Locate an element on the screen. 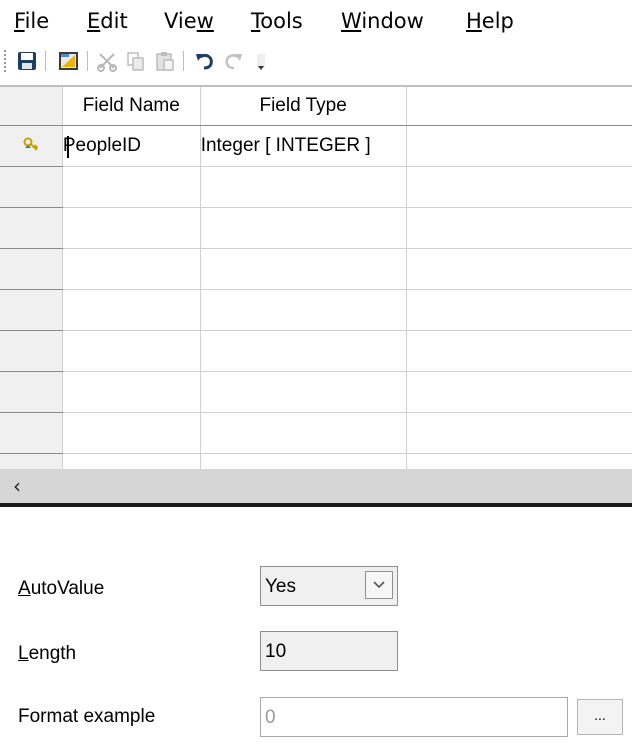 Image resolution: width=632 pixels, height=747 pixels. copy-icon is located at coordinates (136, 61).